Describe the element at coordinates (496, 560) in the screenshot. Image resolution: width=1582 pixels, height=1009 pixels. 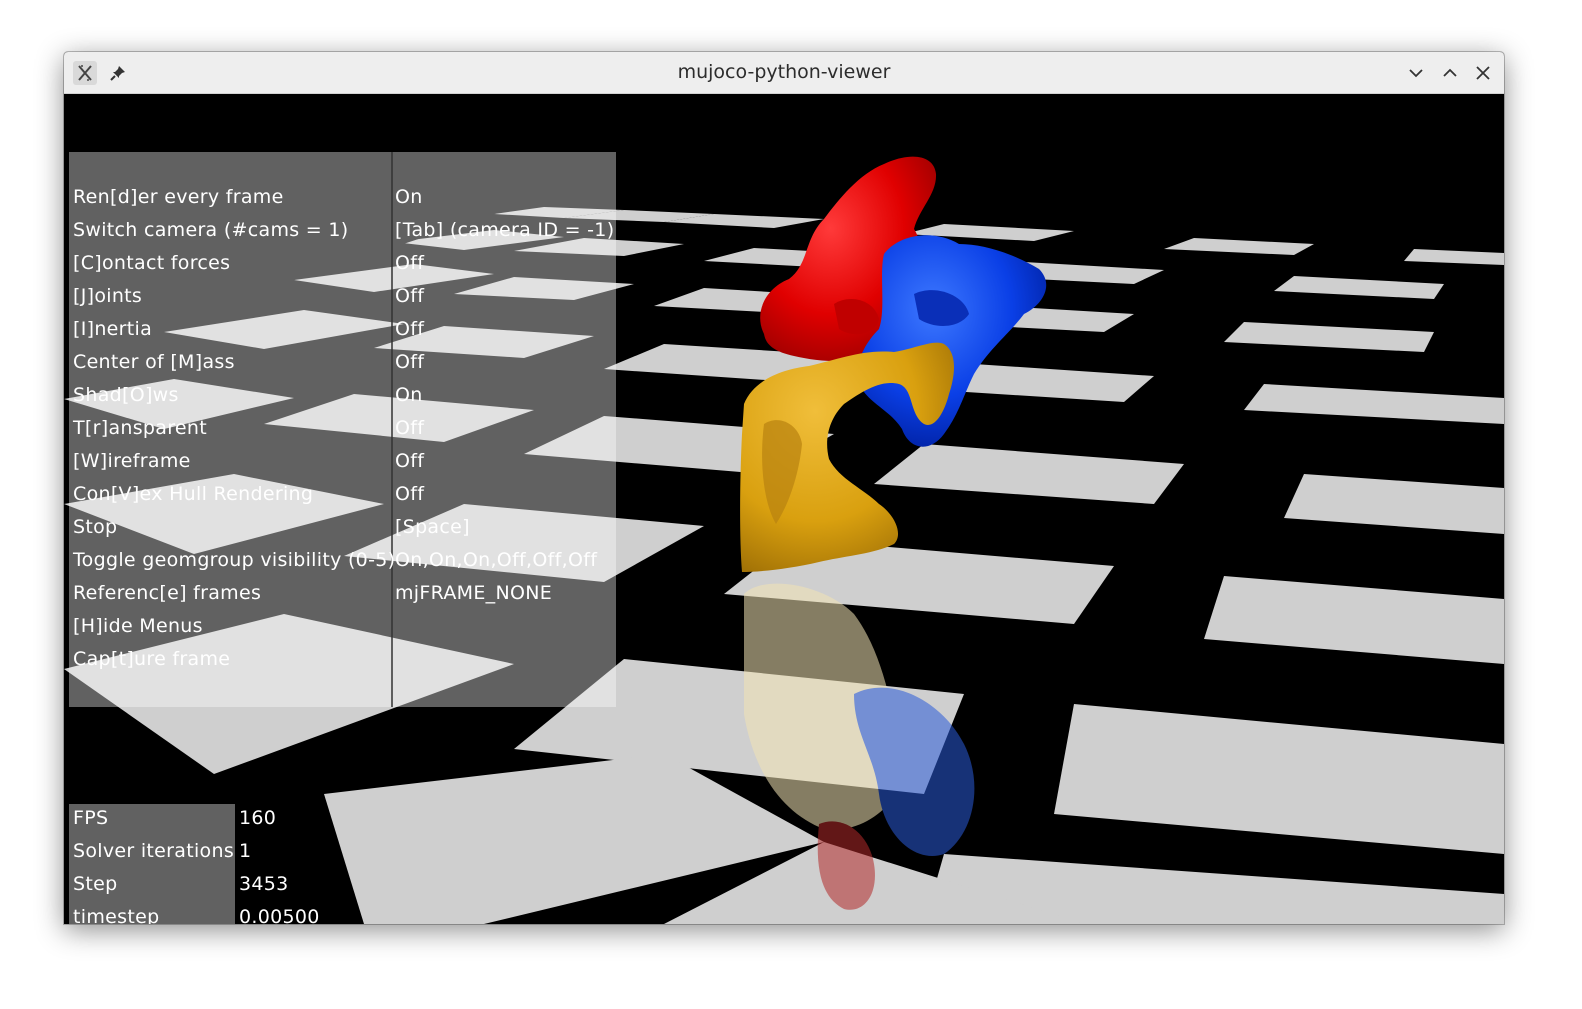
I see `menu-value: On,On,On,Off,Off,Off` at that location.